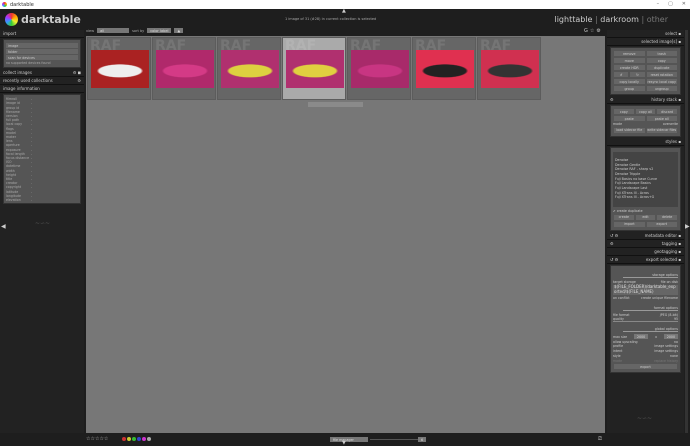 Image resolution: width=690 pixels, height=446 pixels. I want to click on star-rating-filter: ☆☆☆☆☆, so click(97, 439).